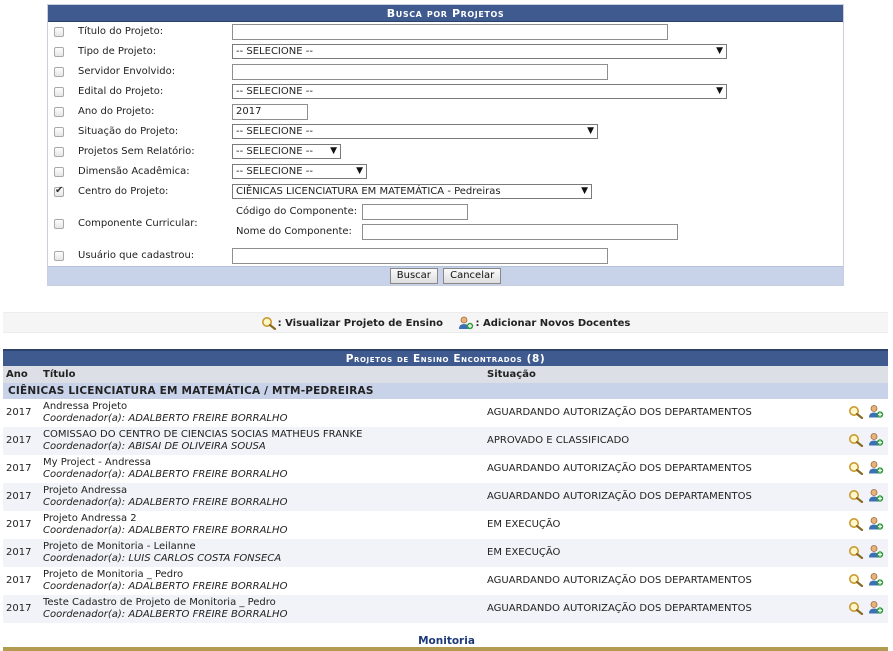  Describe the element at coordinates (59, 32) in the screenshot. I see `titulo-checkbox` at that location.